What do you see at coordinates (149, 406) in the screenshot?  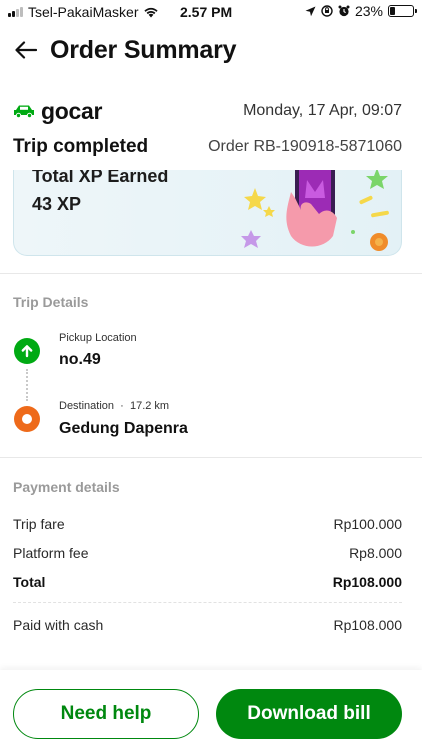 I see `trip-distance: 17.2 km` at bounding box center [149, 406].